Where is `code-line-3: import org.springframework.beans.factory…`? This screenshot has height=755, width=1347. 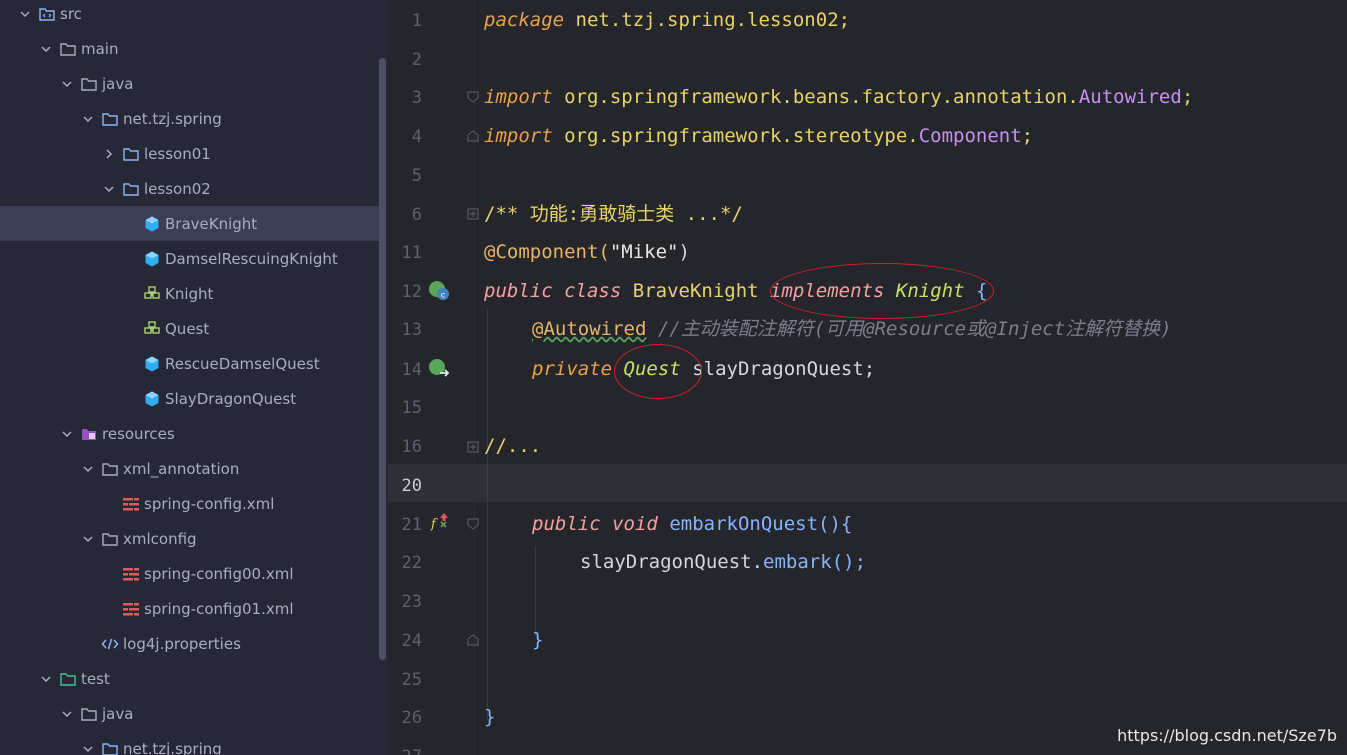
code-line-3: import org.springframework.beans.factory… is located at coordinates (838, 97).